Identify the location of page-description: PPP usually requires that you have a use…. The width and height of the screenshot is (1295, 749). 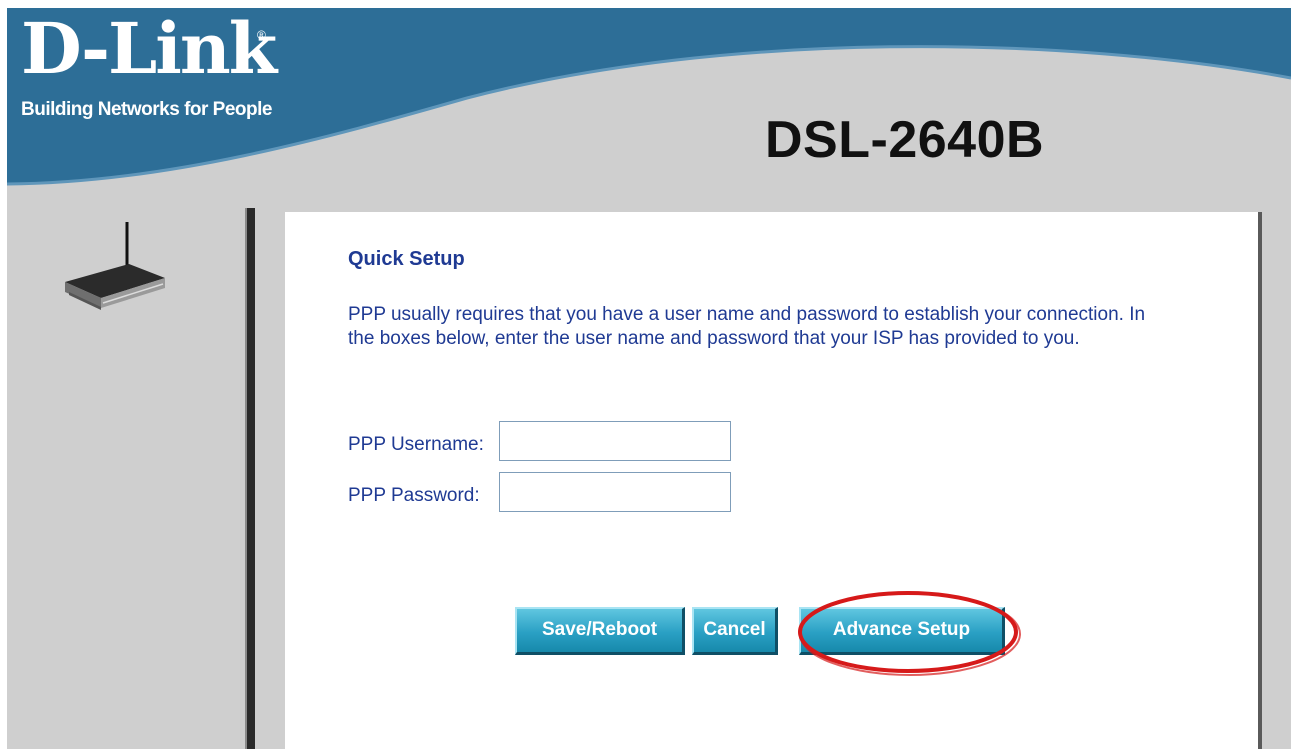
(747, 326).